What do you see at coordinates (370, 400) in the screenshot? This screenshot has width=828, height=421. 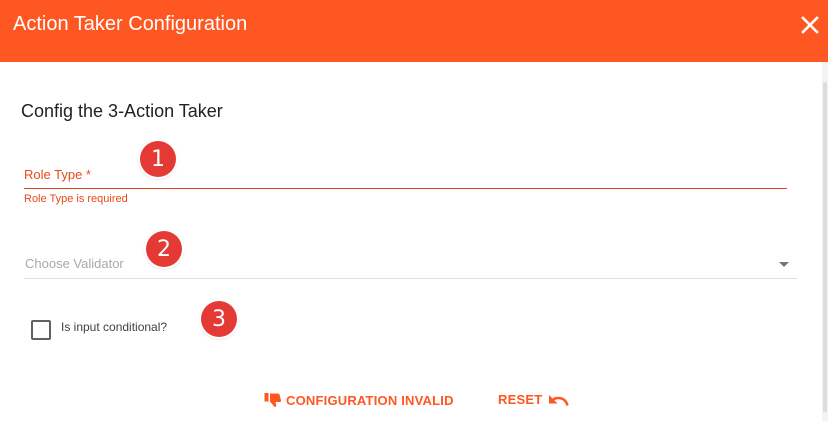 I see `configuration-invalid-label: CONFIGURATION INVALID` at bounding box center [370, 400].